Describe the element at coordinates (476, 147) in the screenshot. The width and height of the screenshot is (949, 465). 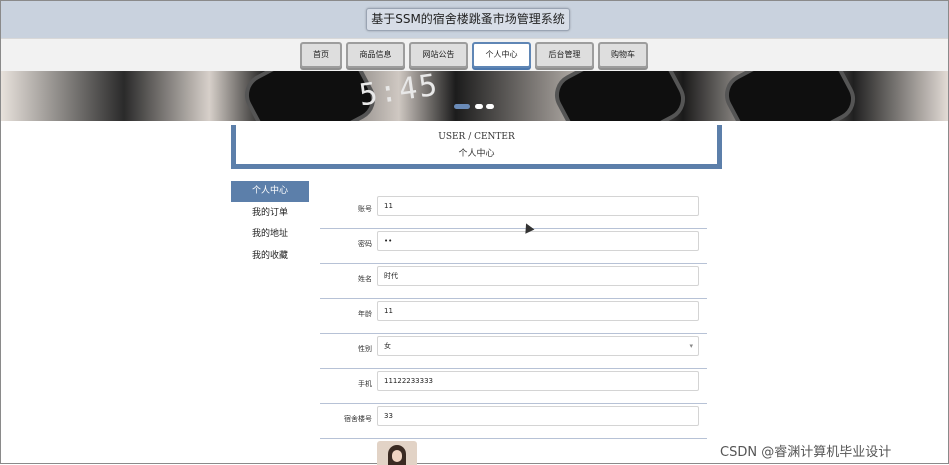
I see `section-heading: USER / CENTER 个人中心` at that location.